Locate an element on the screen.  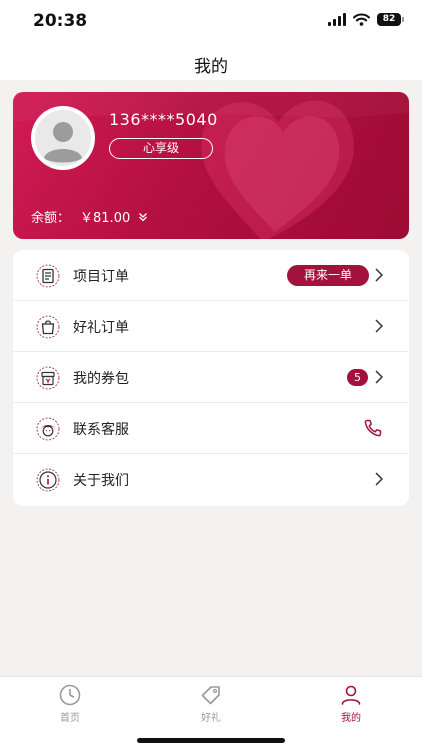
customer-service-icon is located at coordinates (48, 429).